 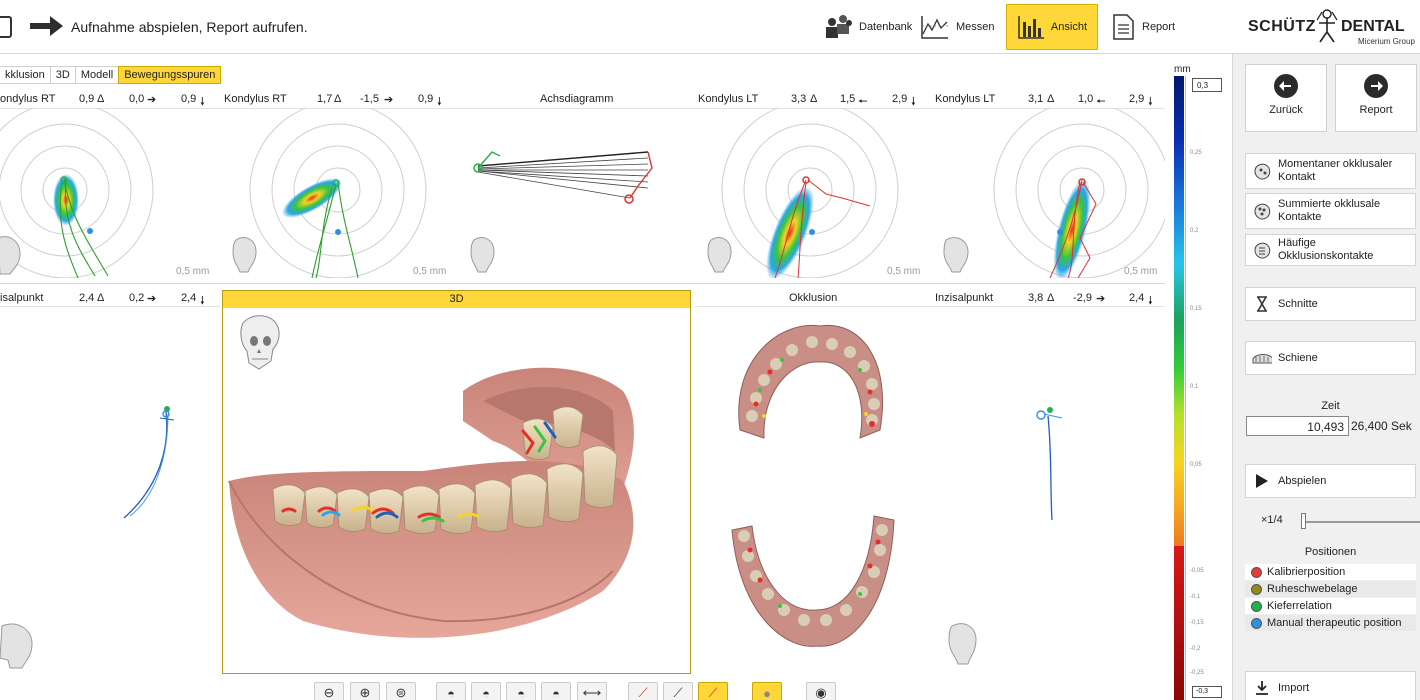 What do you see at coordinates (1286, 98) in the screenshot?
I see `zurueck-button: Zurück` at bounding box center [1286, 98].